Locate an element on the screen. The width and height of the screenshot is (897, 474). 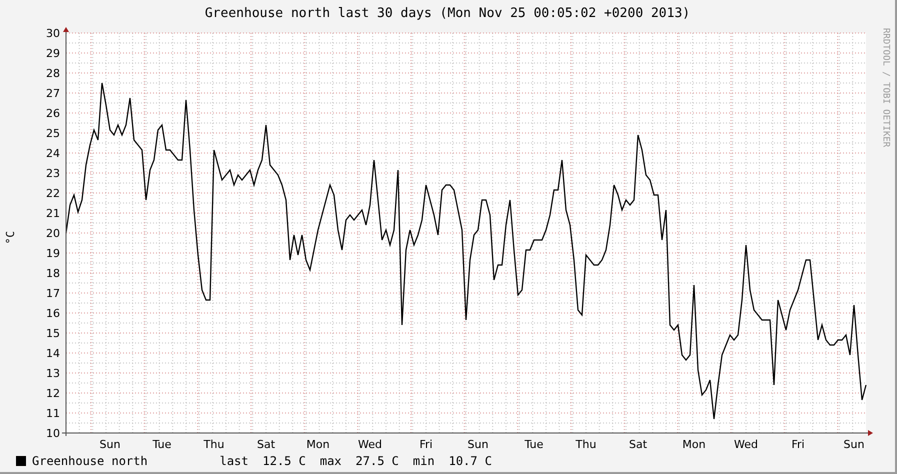
y-tick-label: 11 is located at coordinates (53, 413).